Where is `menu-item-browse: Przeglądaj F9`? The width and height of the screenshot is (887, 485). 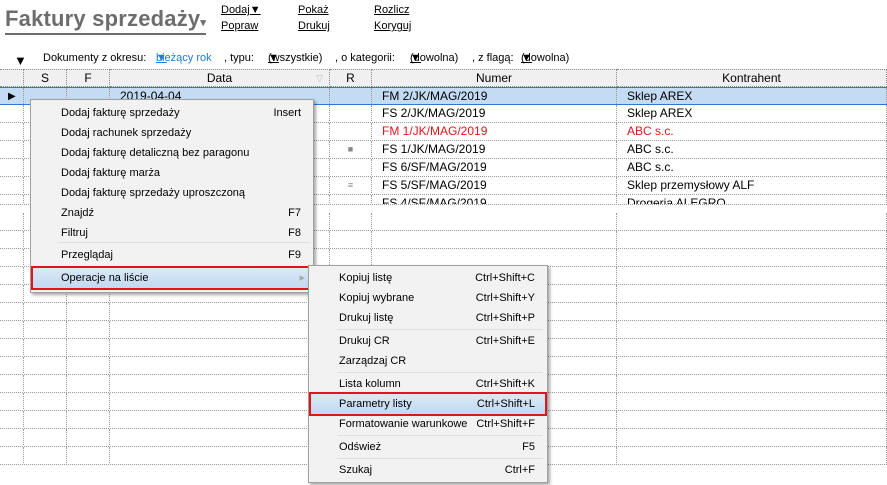 menu-item-browse: Przeglądaj F9 is located at coordinates (172, 255).